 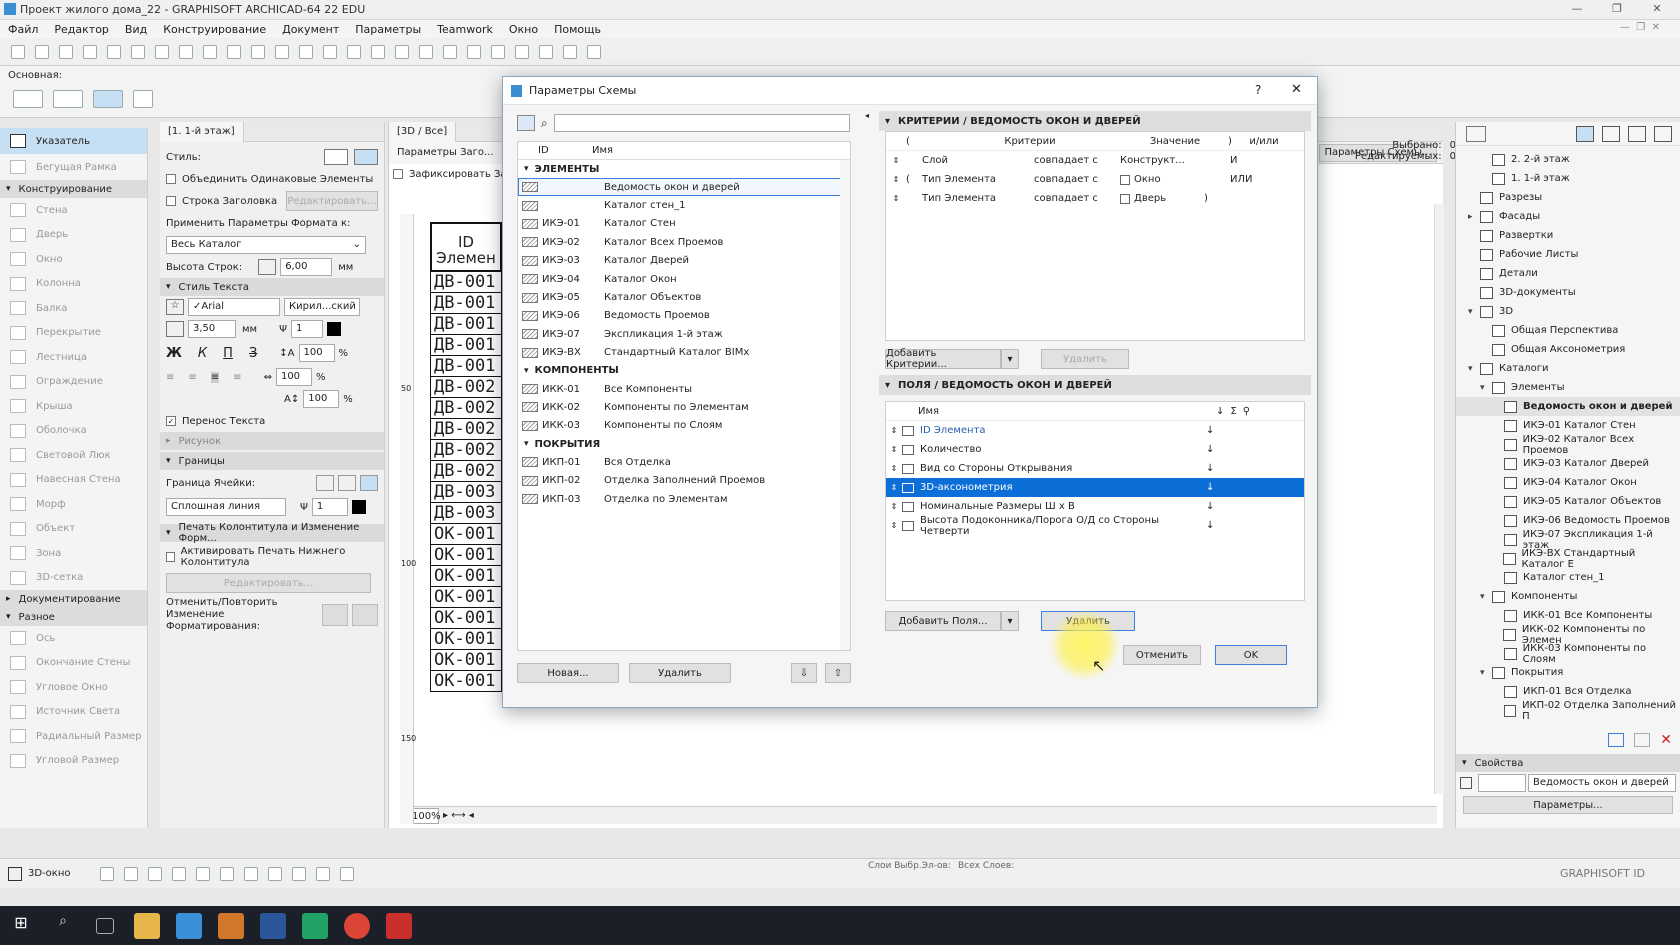 I want to click on border-inner-icon, so click(x=347, y=483).